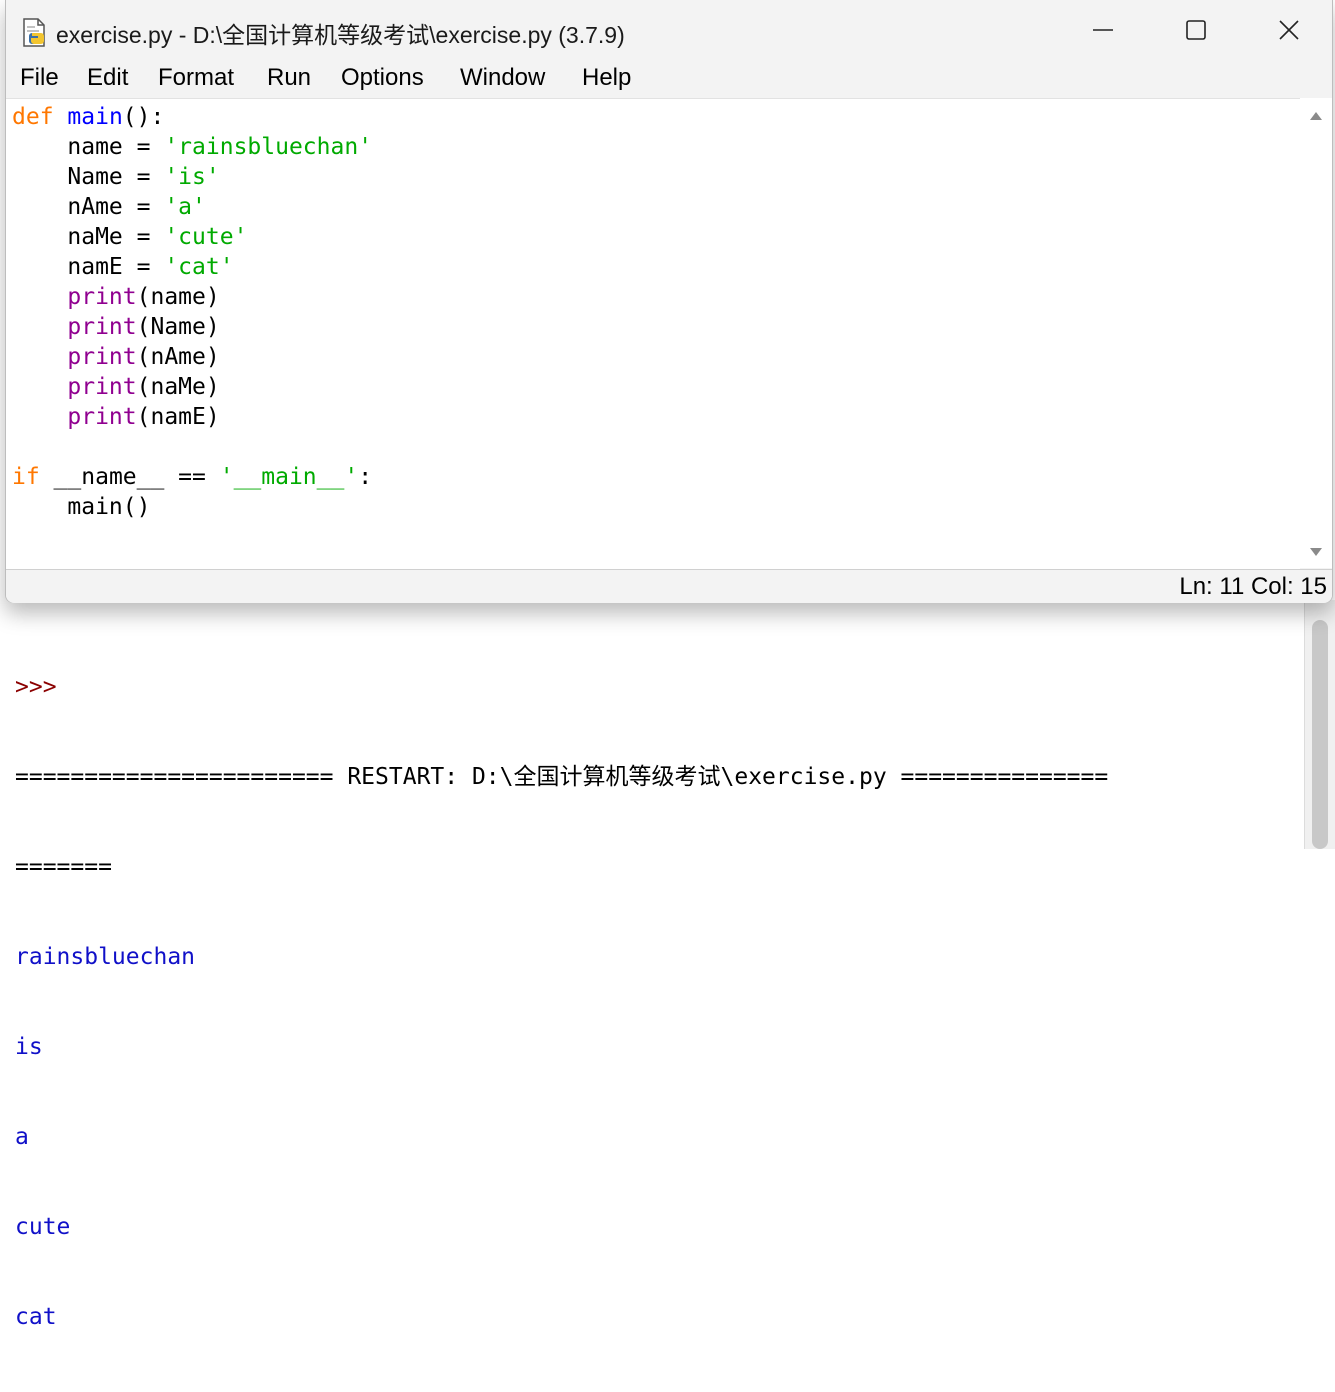 The image size is (1335, 1392). I want to click on shell-output-line: cat, so click(36, 1317).